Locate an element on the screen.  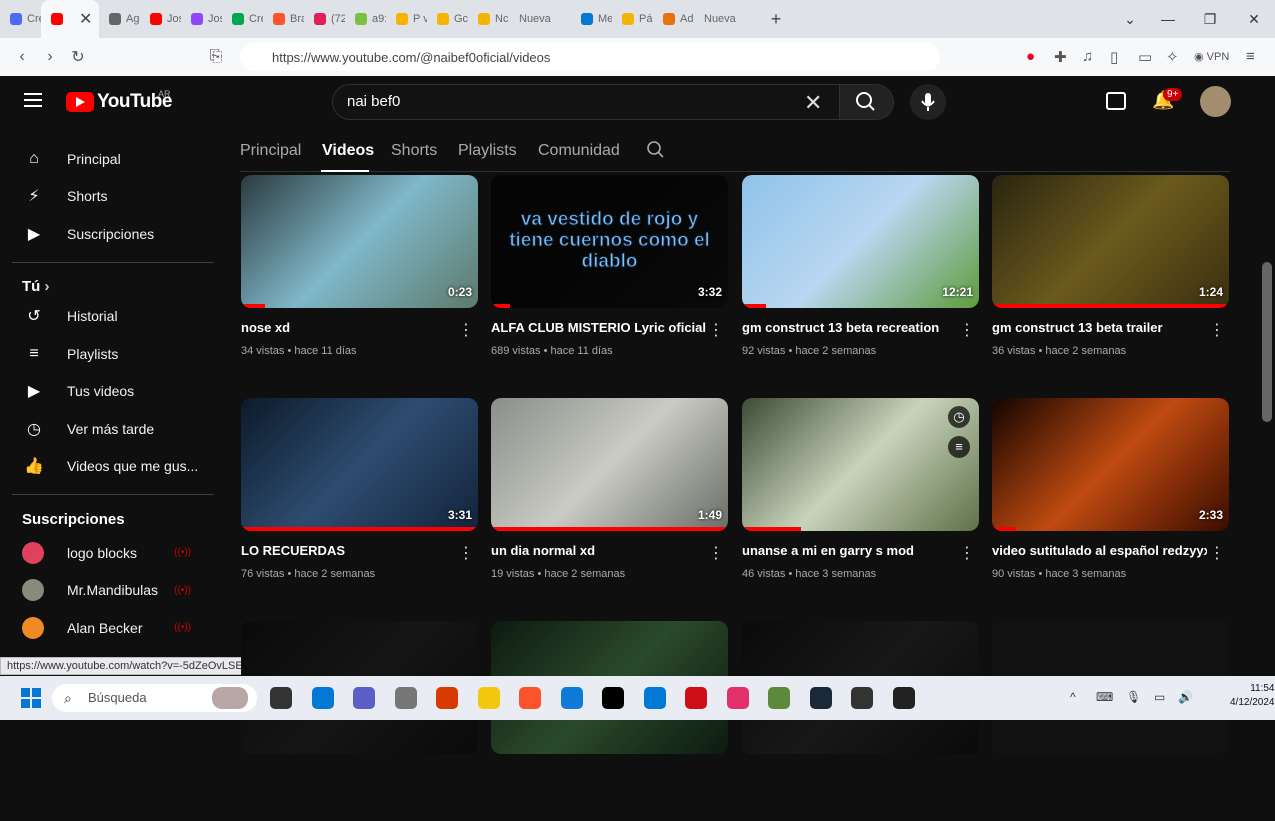
tab-comunidad: Comunidad is located at coordinates (579, 151).